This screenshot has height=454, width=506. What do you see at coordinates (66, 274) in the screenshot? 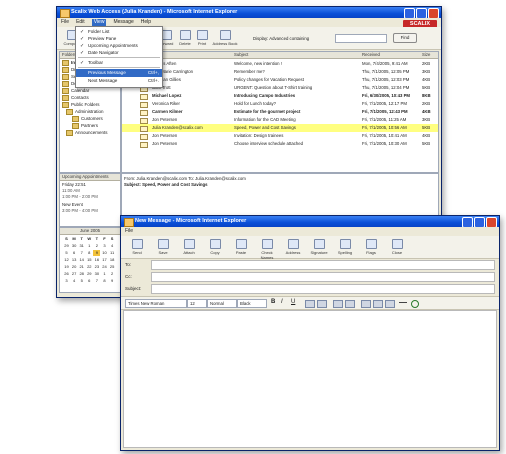
I see `calendar-day: 26` at bounding box center [66, 274].